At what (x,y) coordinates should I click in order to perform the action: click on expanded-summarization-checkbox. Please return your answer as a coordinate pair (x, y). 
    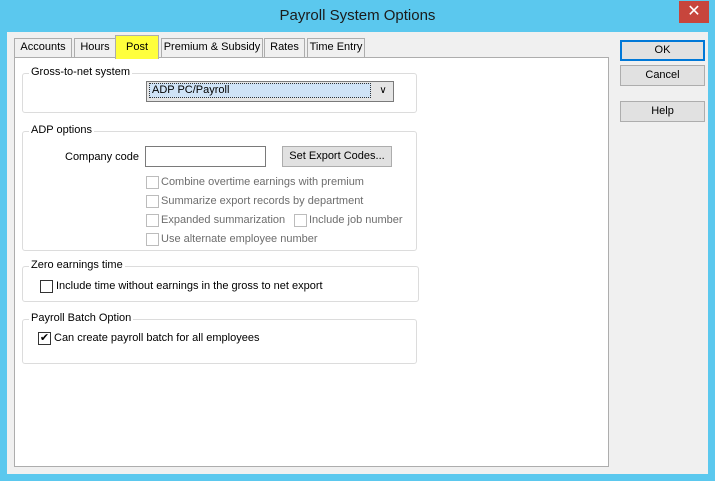
    Looking at the image, I should click on (152, 220).